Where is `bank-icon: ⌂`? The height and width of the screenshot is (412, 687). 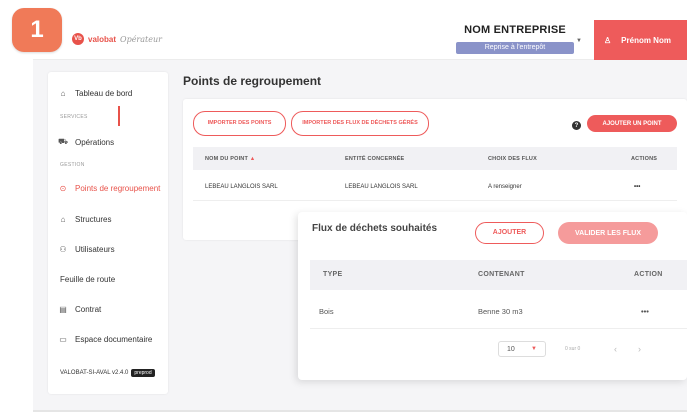 bank-icon: ⌂ is located at coordinates (63, 93).